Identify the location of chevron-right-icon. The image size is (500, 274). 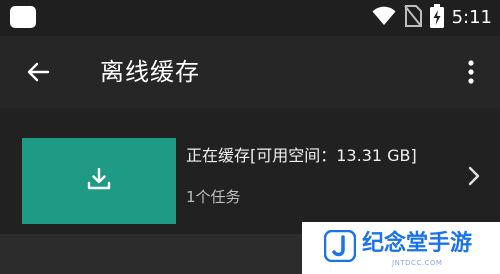
(474, 176).